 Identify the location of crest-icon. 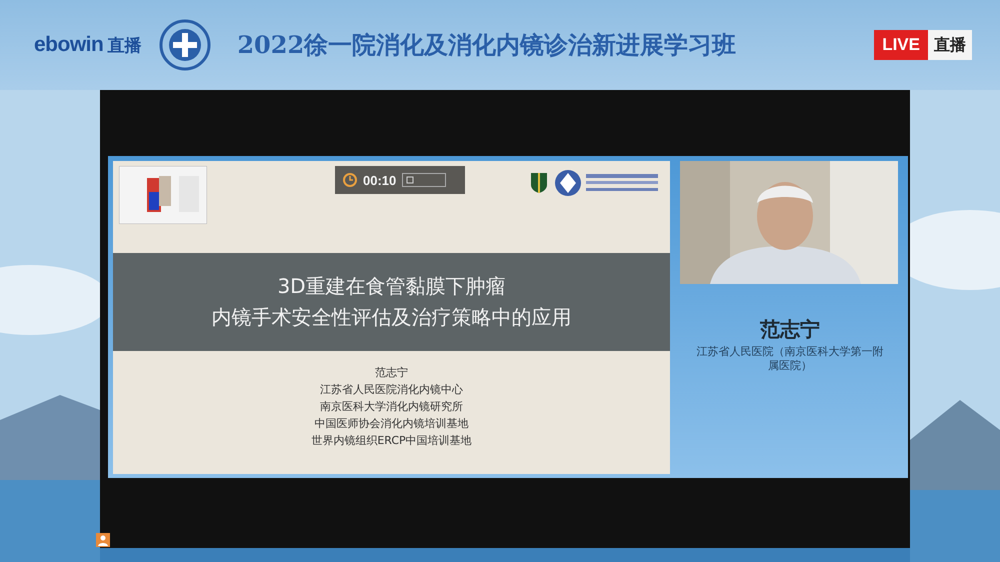
(539, 183).